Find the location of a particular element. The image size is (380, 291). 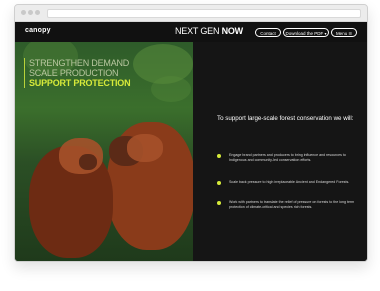

next-gen-now-brand: NEXT GEN NOW is located at coordinates (209, 31).